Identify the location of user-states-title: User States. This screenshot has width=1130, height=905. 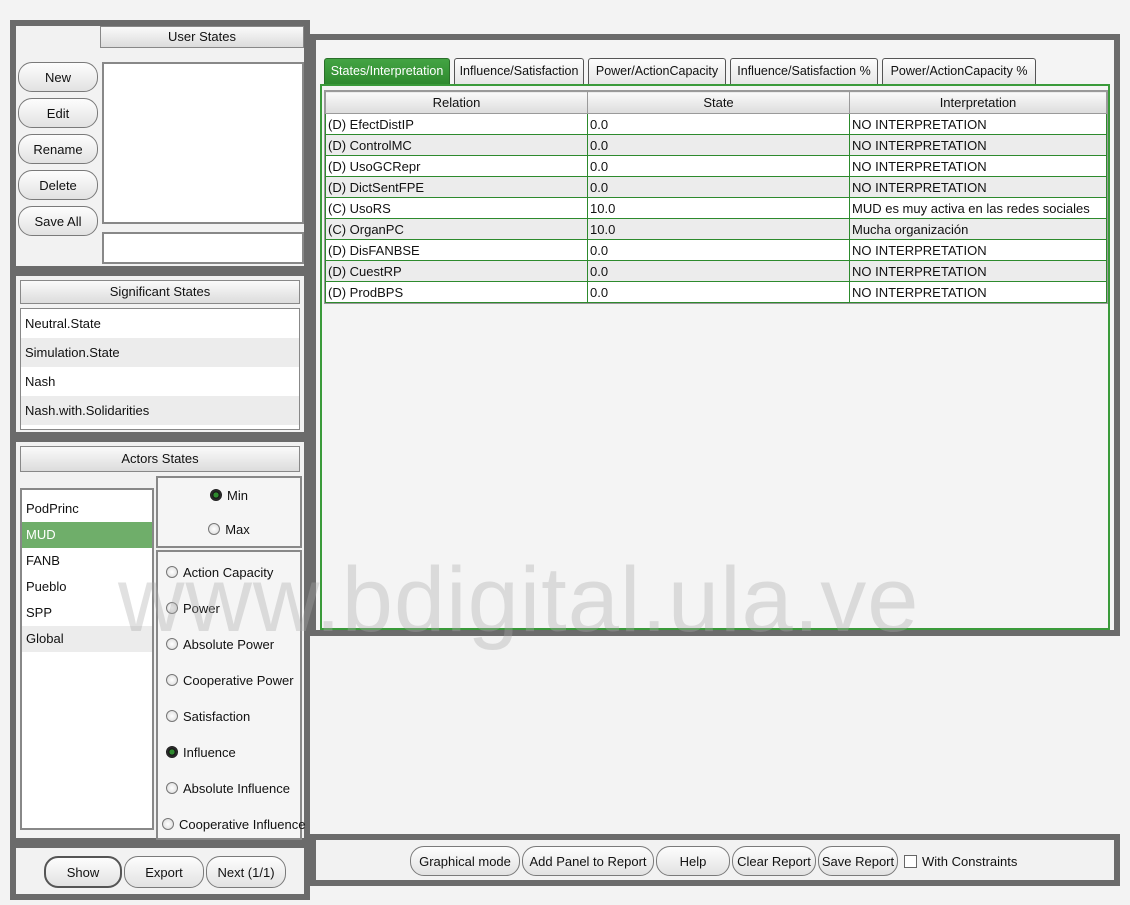
(202, 37).